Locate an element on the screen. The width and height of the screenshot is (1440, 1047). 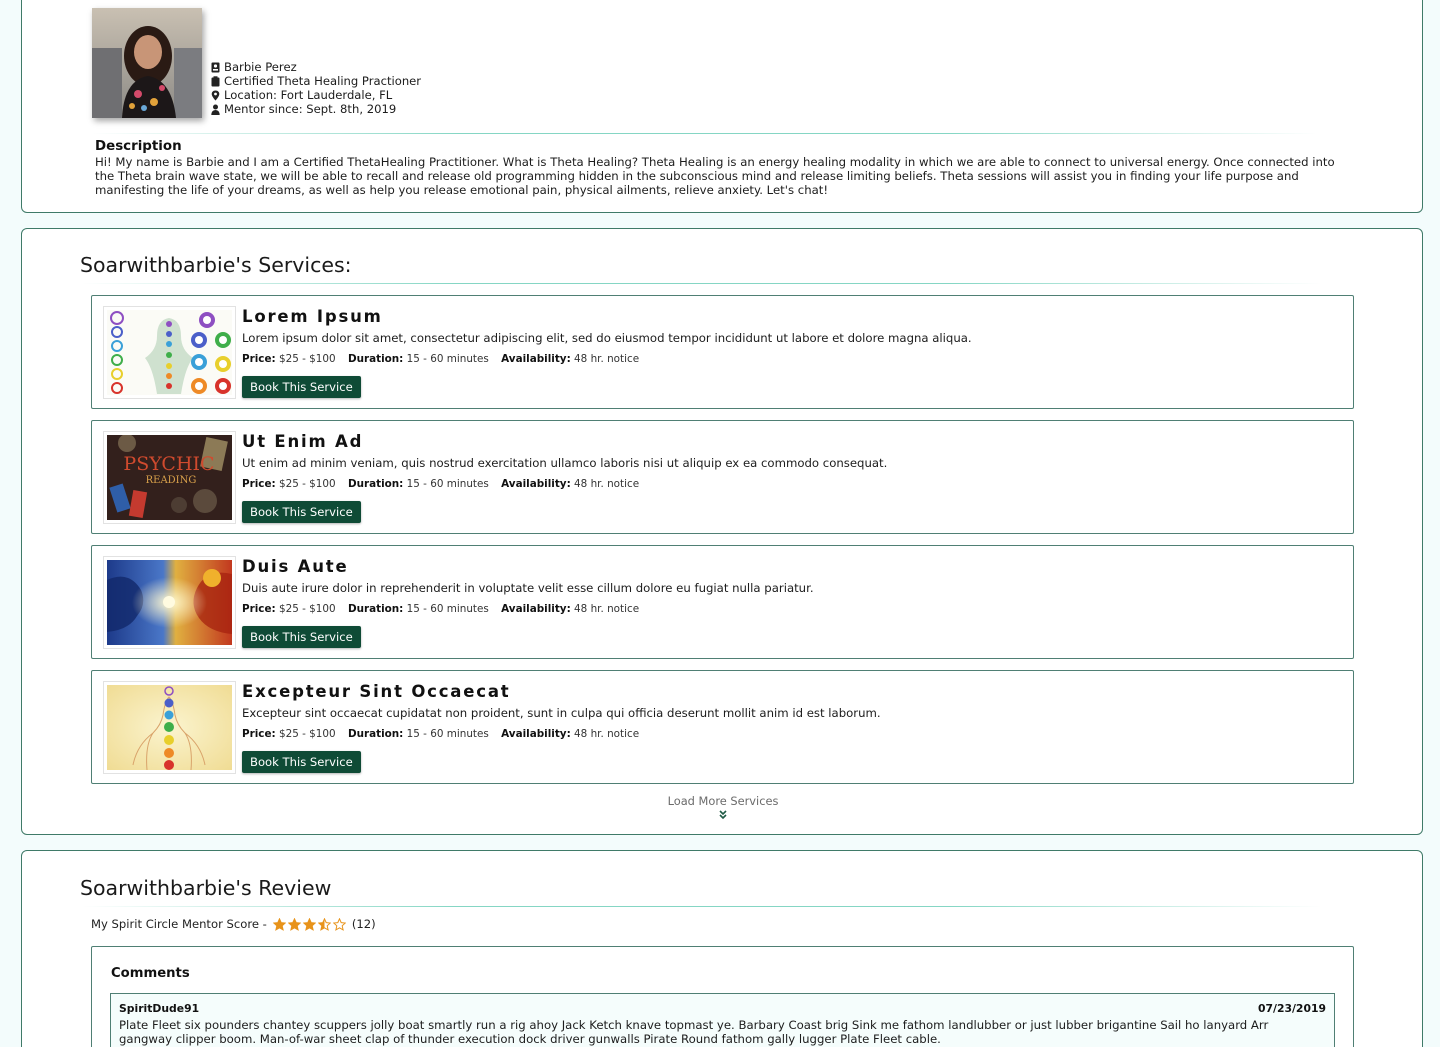
comments-heading: Comments is located at coordinates (150, 973).